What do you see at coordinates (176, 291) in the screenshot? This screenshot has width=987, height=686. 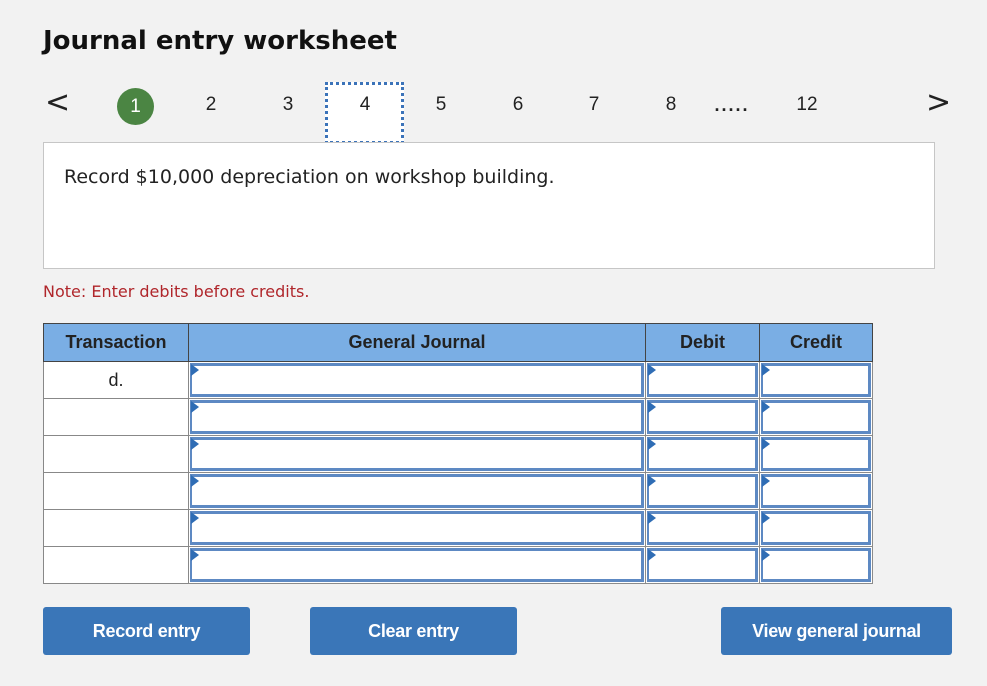 I see `note-text: Note: Enter debits before credits.` at bounding box center [176, 291].